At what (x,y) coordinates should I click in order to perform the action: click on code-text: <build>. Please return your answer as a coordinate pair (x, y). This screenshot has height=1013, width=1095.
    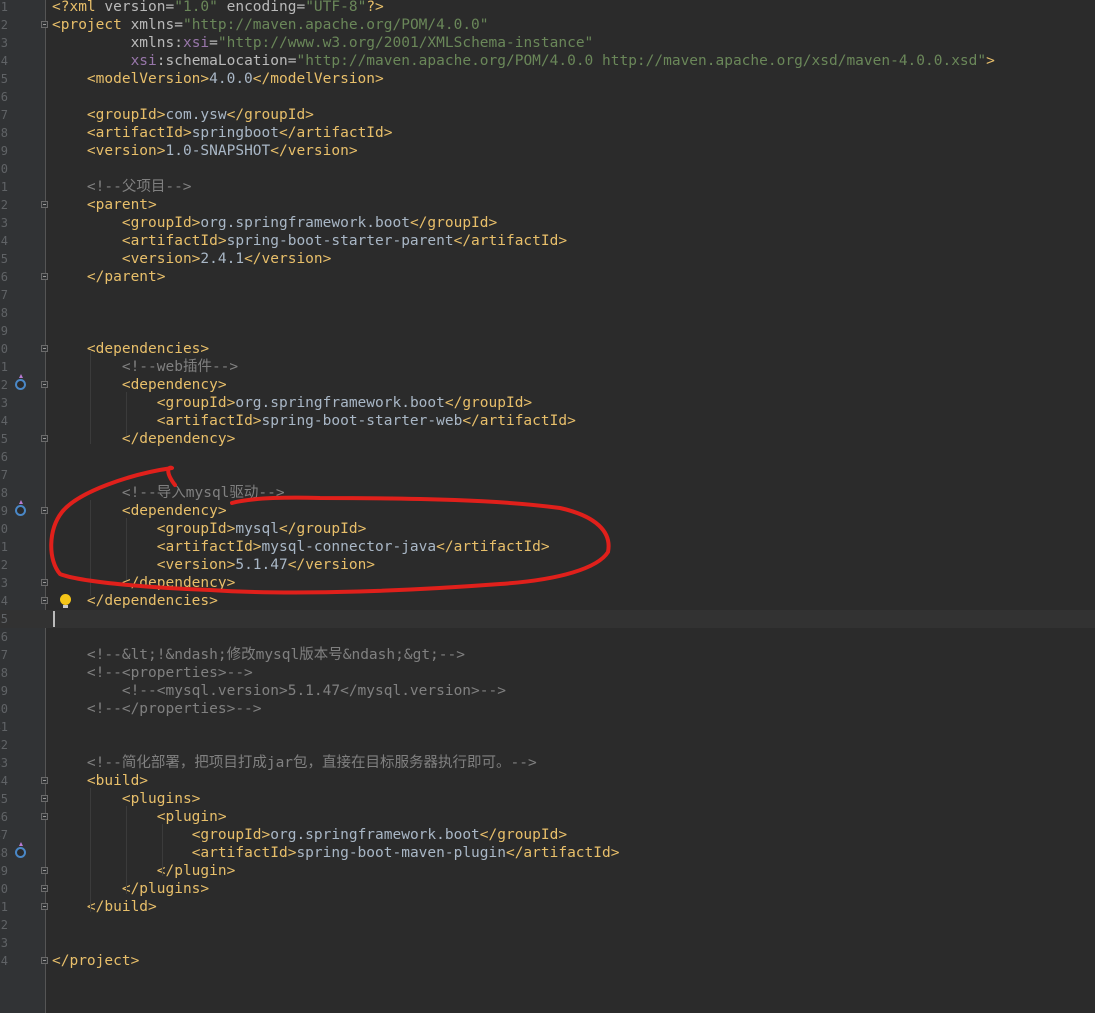
    Looking at the image, I should click on (100, 781).